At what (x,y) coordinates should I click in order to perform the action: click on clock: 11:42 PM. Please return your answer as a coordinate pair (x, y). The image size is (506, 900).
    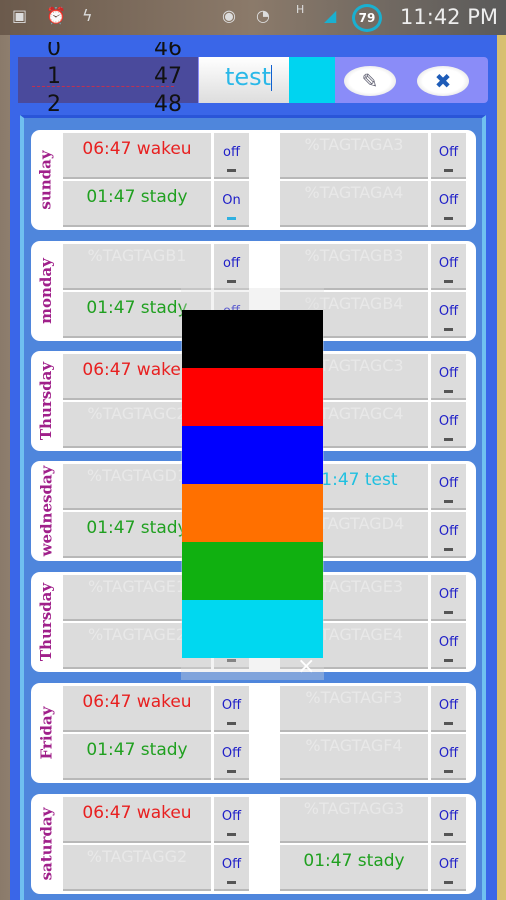
    Looking at the image, I should click on (449, 17).